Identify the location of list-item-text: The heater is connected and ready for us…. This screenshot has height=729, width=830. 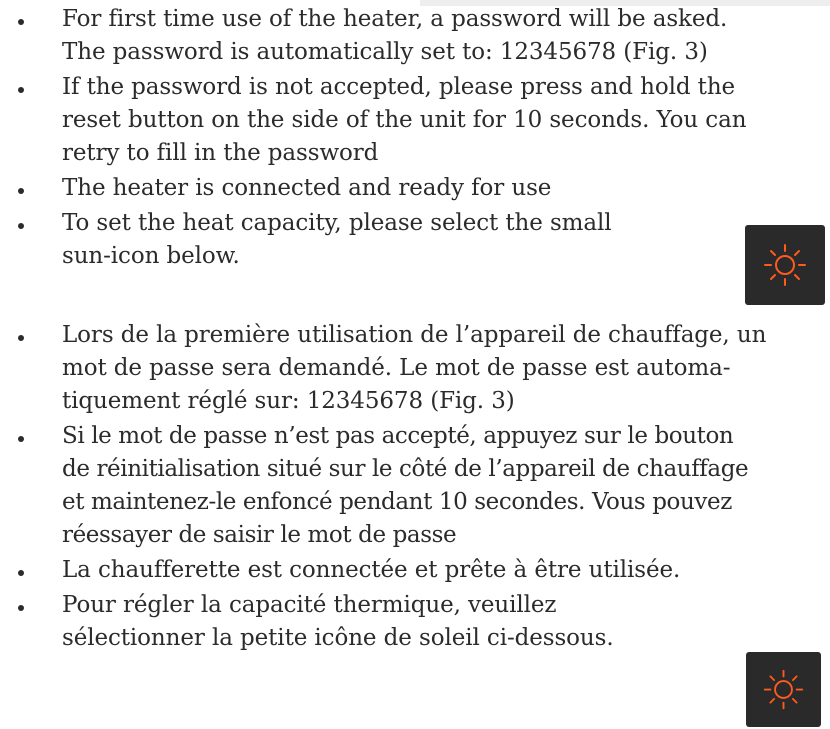
(307, 188).